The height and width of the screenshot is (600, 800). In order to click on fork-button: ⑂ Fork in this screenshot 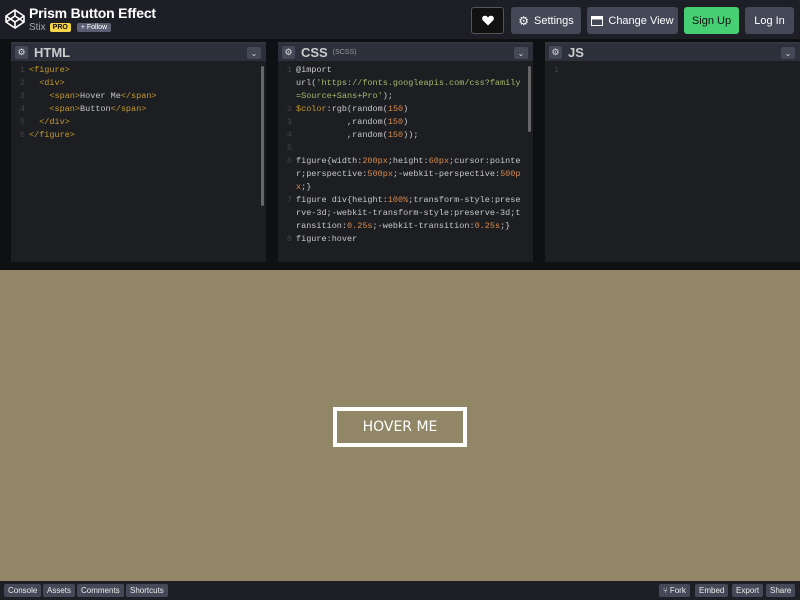, I will do `click(674, 590)`.